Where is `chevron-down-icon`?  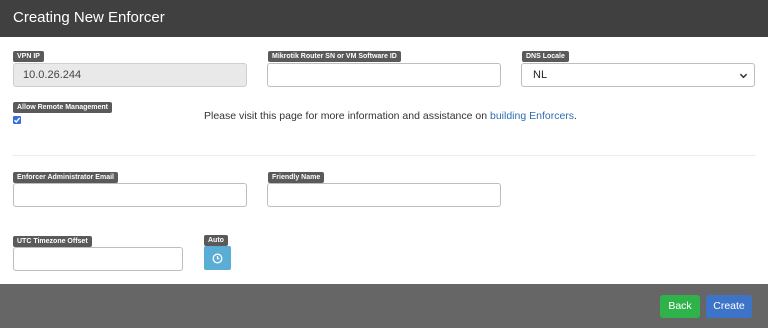
chevron-down-icon is located at coordinates (743, 76).